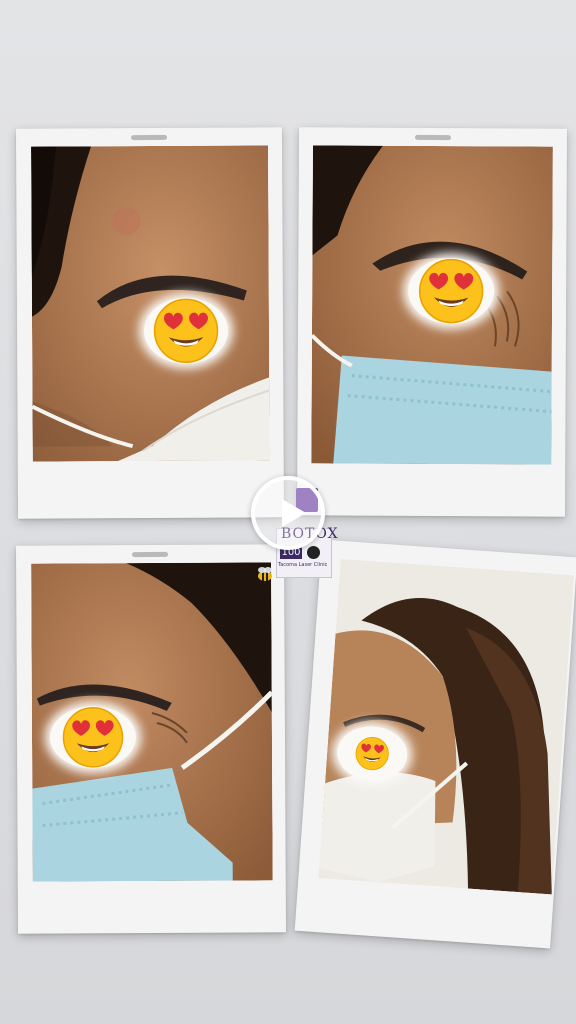  I want to click on play-button, so click(288, 513).